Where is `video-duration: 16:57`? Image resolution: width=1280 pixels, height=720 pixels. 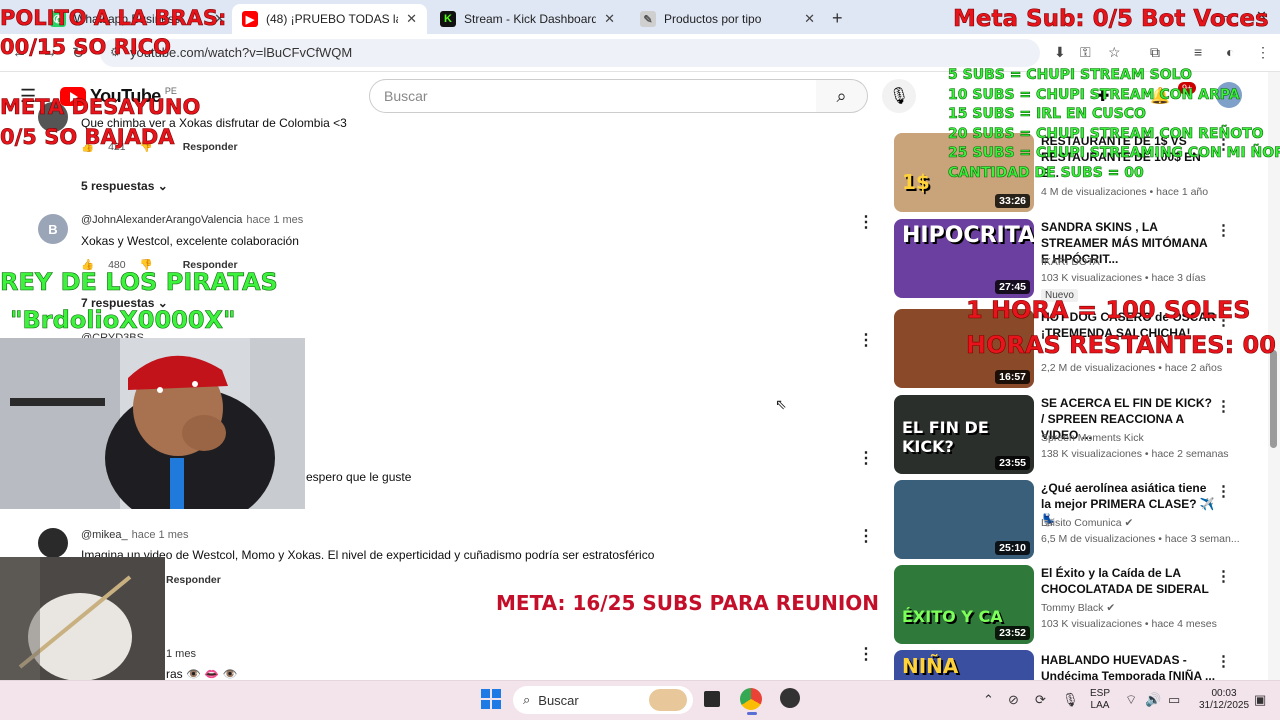
video-duration: 16:57 is located at coordinates (1012, 377).